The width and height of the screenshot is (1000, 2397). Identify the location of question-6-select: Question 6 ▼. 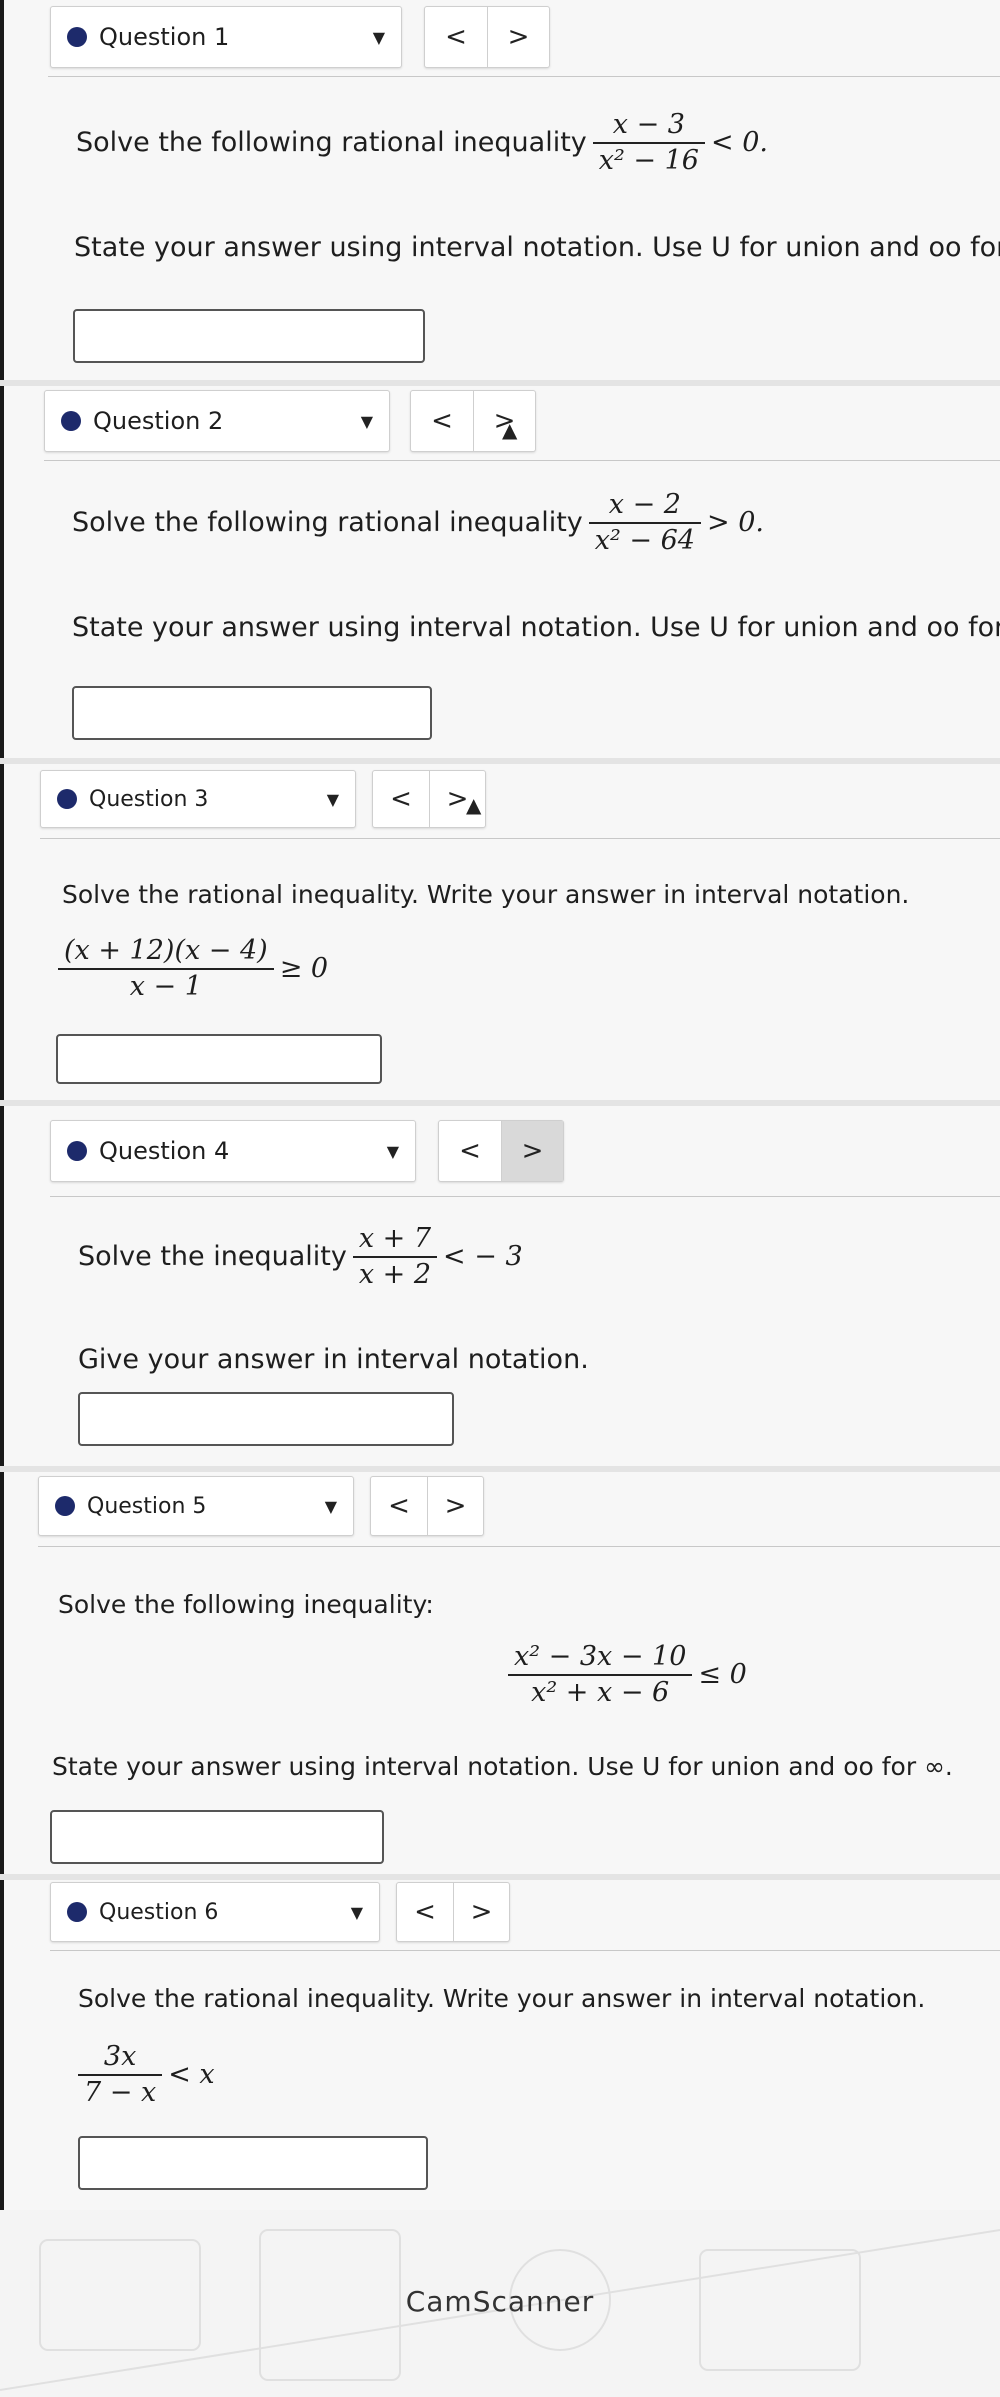
(215, 1912).